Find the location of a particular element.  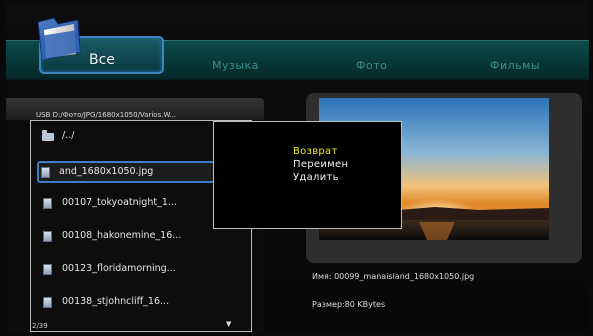

tab-films: Фильмы is located at coordinates (515, 65).